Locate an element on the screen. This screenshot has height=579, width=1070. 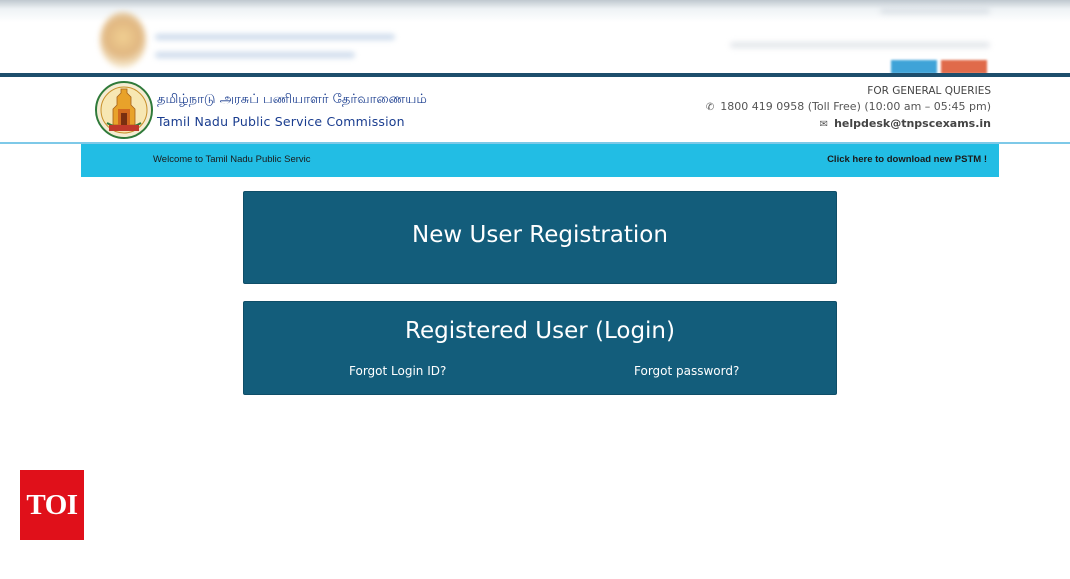
email-text: helpdesk@tnpscexams.in is located at coordinates (912, 123).